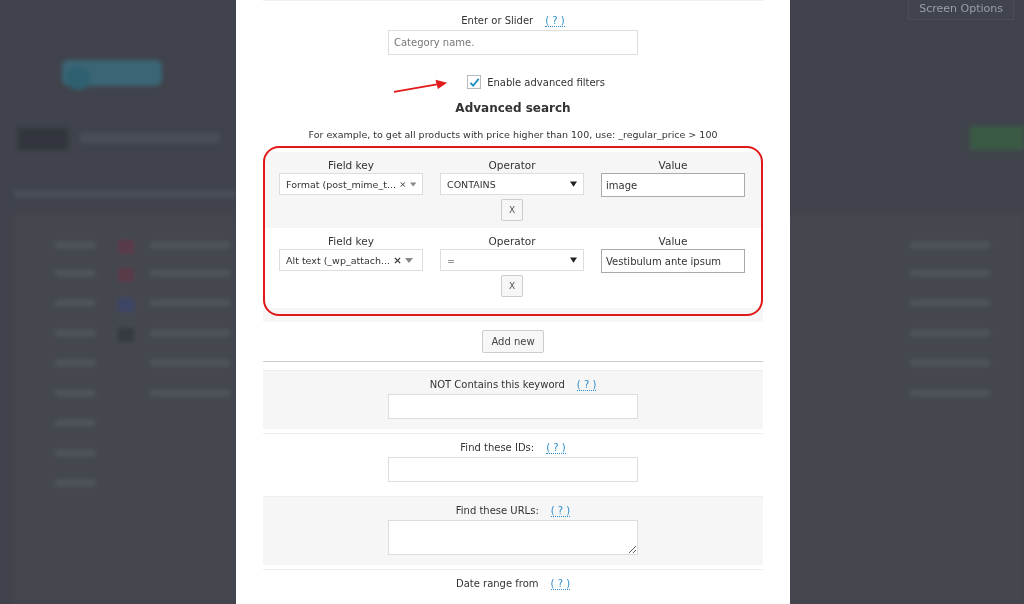  What do you see at coordinates (497, 447) in the screenshot?
I see `field-label: Find these IDs:` at bounding box center [497, 447].